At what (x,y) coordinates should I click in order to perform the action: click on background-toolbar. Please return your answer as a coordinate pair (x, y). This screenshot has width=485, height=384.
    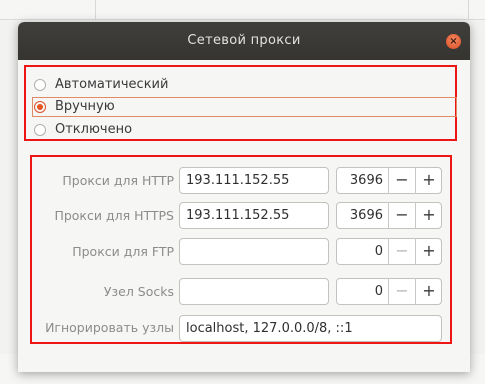
    Looking at the image, I should click on (242, 10).